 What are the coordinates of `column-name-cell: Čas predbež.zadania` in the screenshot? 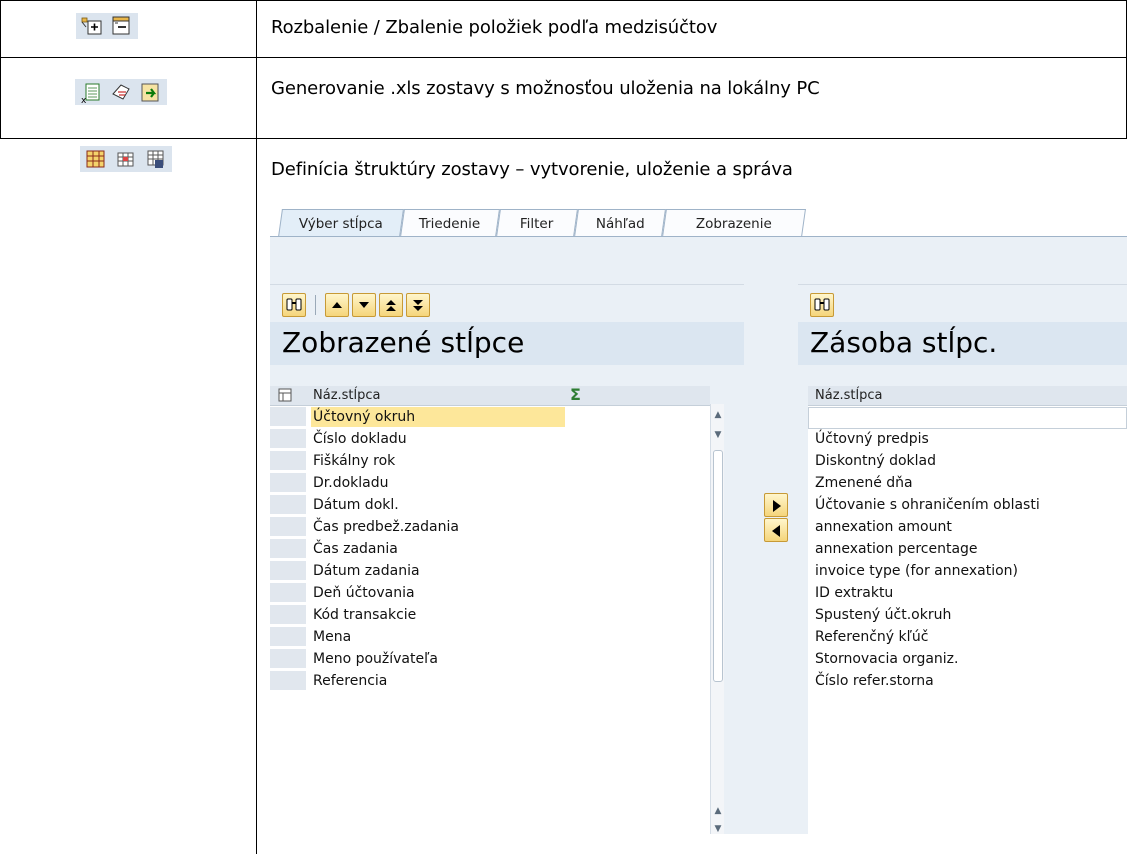 It's located at (386, 527).